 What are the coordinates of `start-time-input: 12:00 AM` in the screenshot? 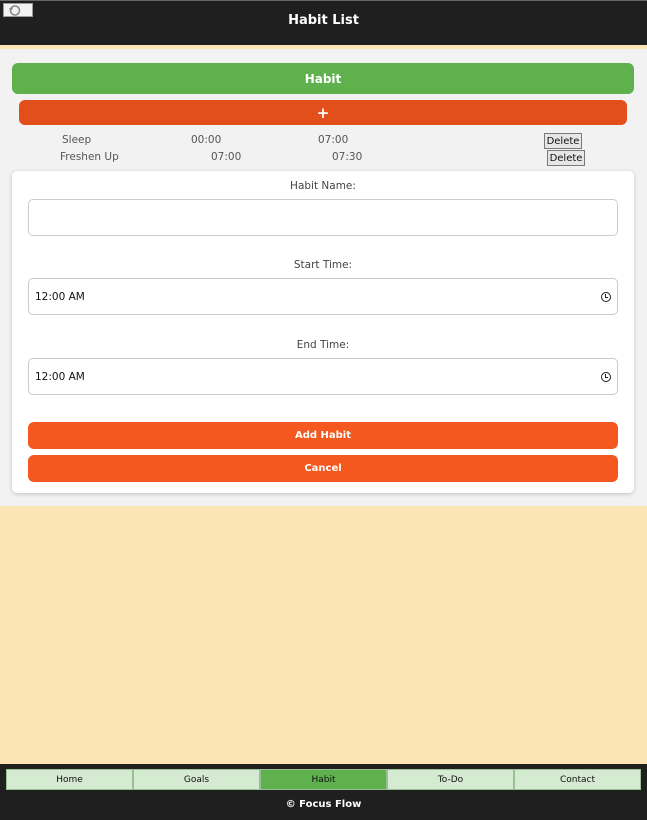 It's located at (323, 296).